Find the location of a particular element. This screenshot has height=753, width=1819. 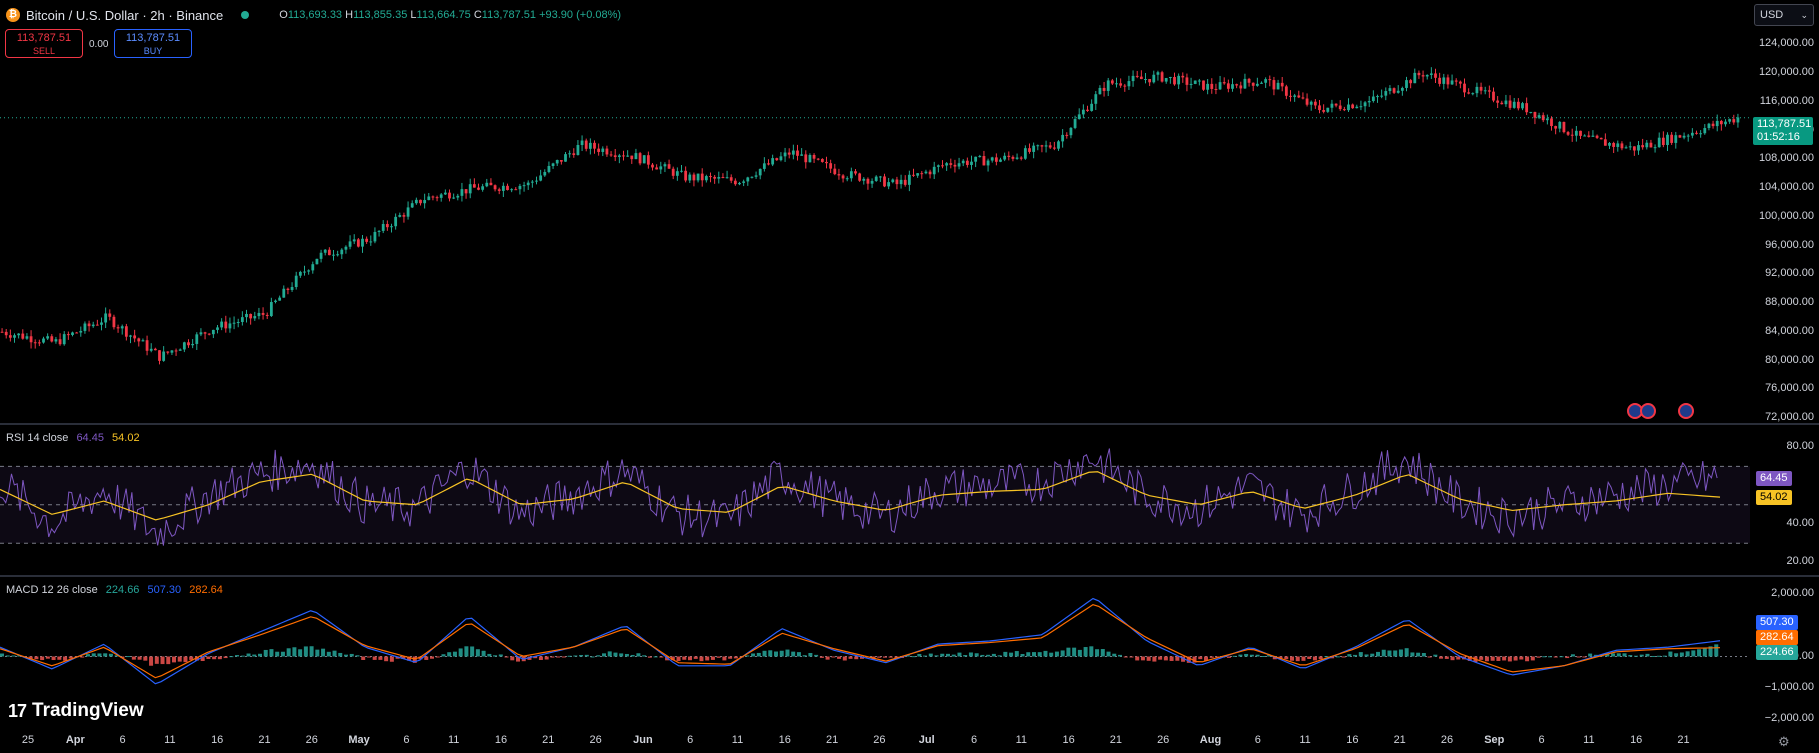

macd-title: MACD 12 26 close is located at coordinates (52, 590).